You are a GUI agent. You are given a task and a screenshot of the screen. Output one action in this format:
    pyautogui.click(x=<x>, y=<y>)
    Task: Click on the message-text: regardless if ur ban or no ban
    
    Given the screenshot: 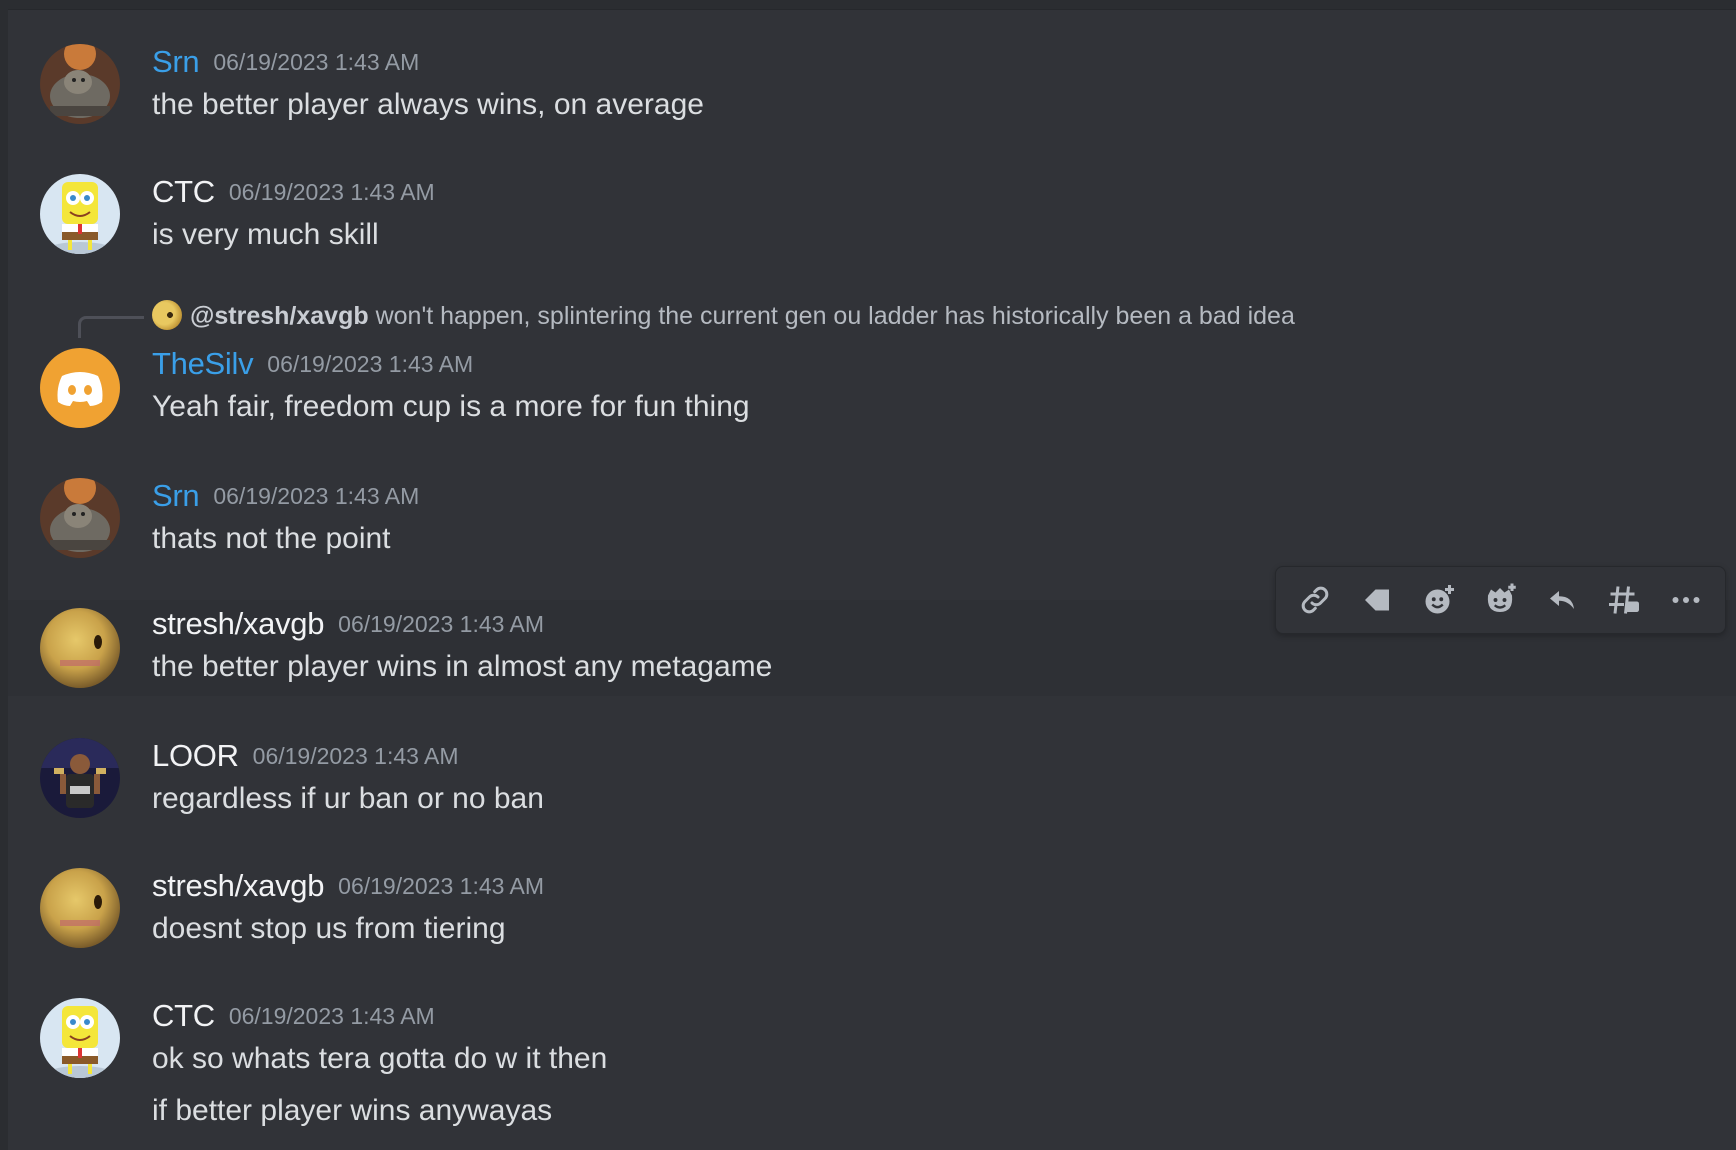 What is the action you would take?
    pyautogui.click(x=348, y=798)
    